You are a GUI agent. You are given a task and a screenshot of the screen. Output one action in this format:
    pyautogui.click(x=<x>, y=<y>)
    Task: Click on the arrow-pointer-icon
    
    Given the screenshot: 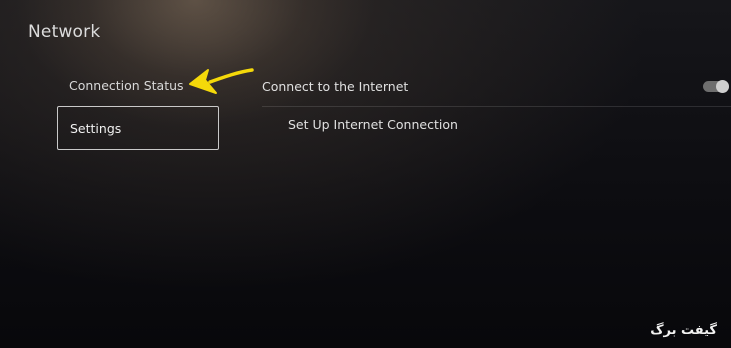 What is the action you would take?
    pyautogui.click(x=221, y=81)
    